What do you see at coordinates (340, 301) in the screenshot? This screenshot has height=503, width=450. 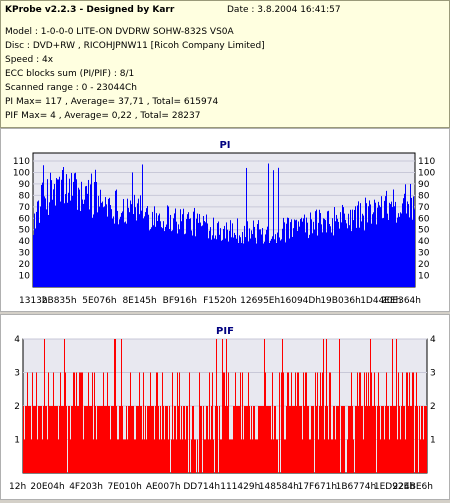 I see `x-tick-label: 19B036h` at bounding box center [340, 301].